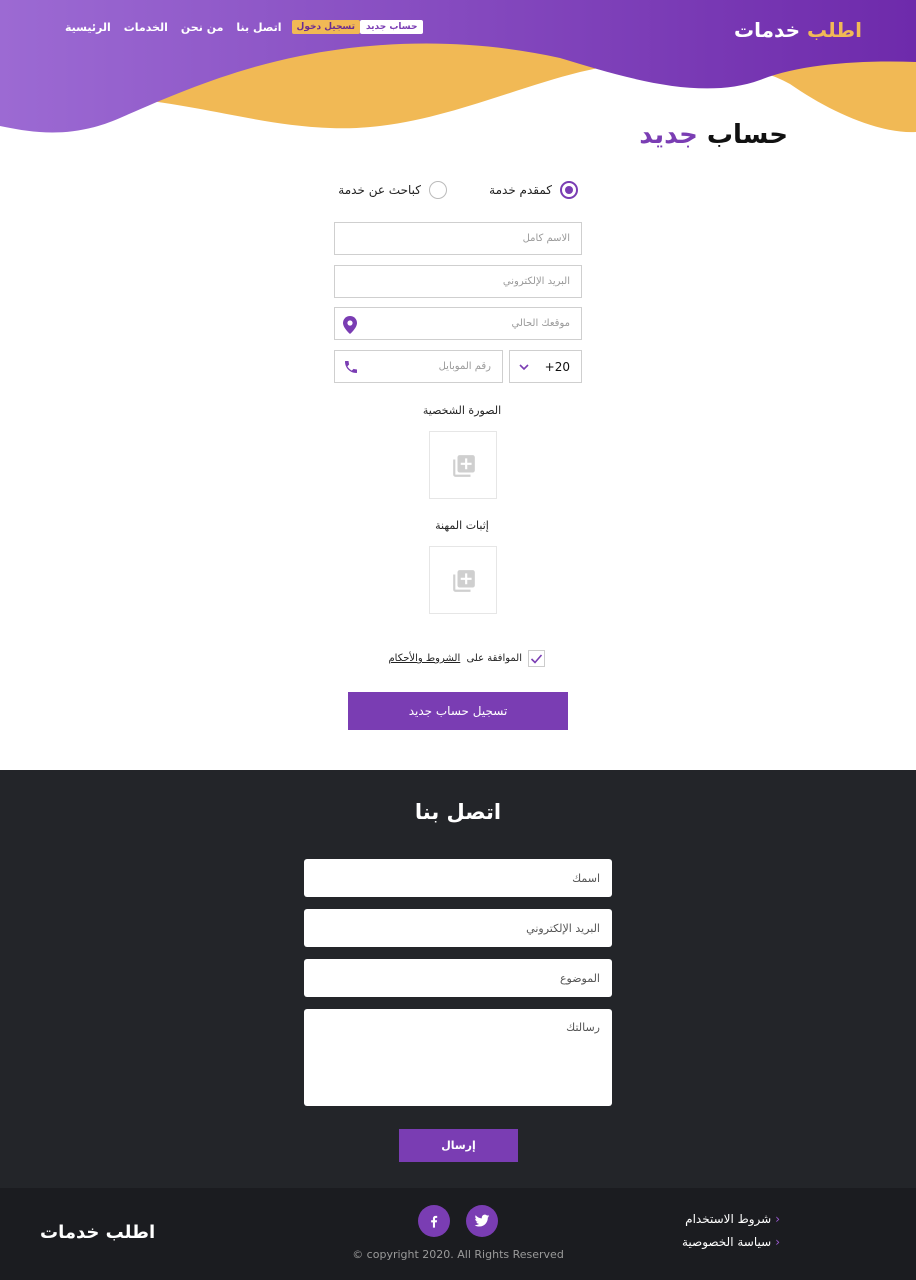  What do you see at coordinates (350, 325) in the screenshot?
I see `location-pin-icon` at bounding box center [350, 325].